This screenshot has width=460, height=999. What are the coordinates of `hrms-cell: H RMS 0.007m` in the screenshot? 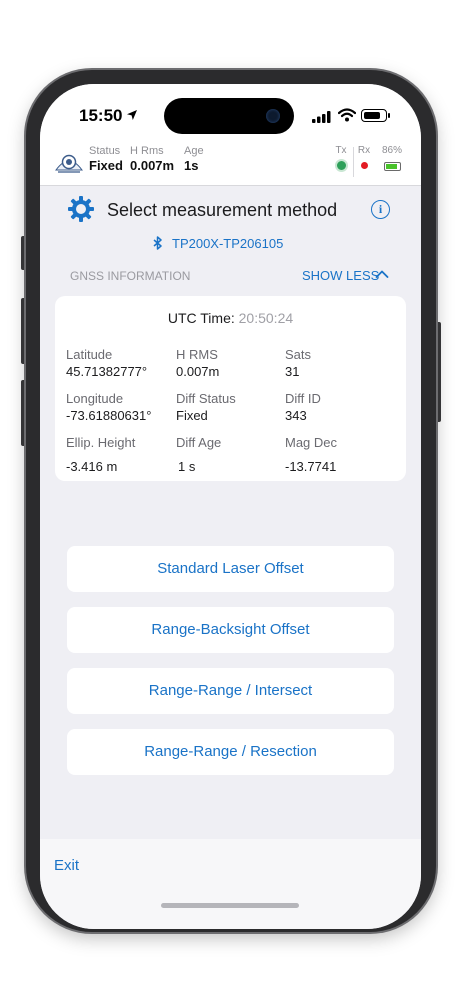 It's located at (197, 363).